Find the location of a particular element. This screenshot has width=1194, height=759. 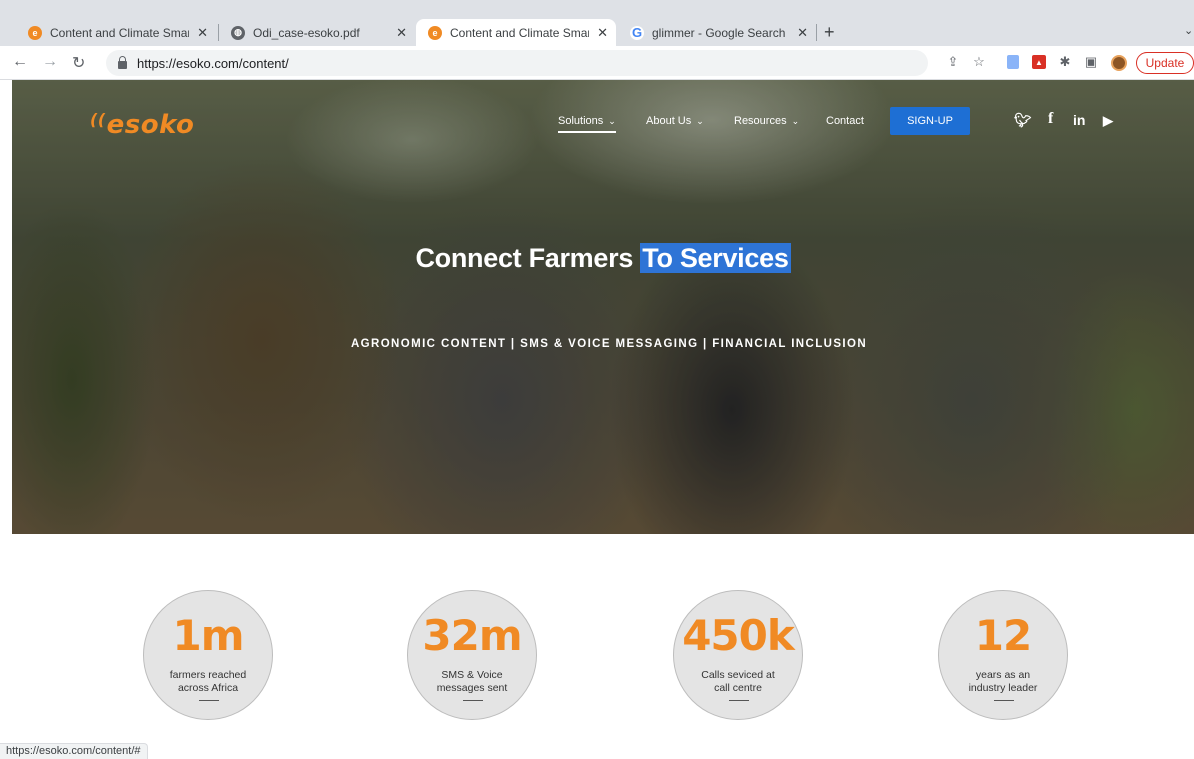

stat-label: SMS & Voice messages sent is located at coordinates (472, 682).